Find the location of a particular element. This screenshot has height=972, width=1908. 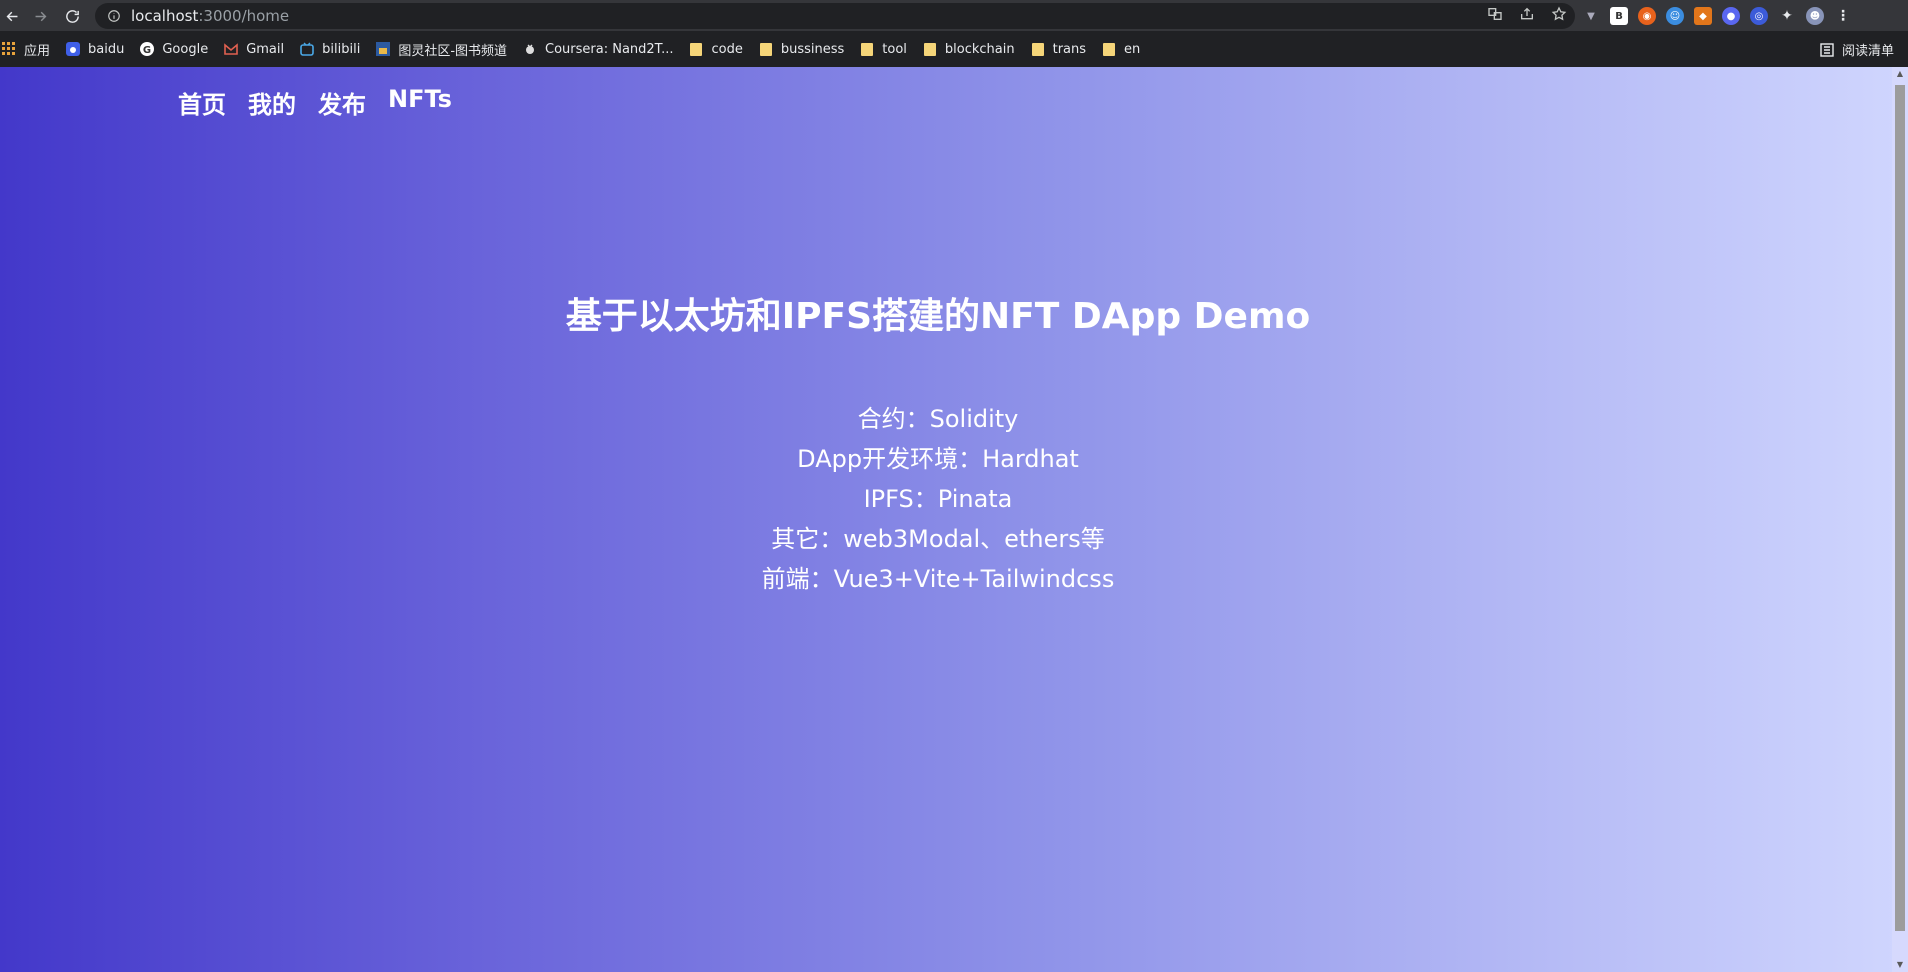

back-button is located at coordinates (12, 16).